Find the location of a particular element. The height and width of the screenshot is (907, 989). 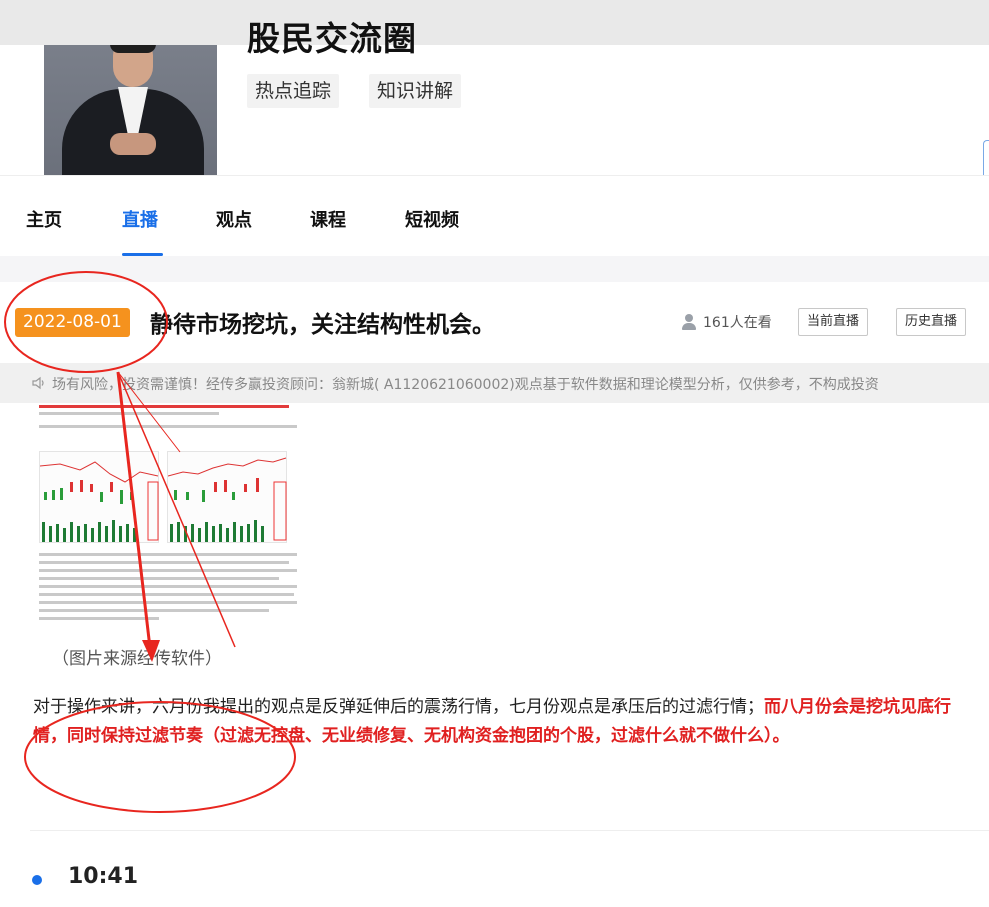

post-image is located at coordinates (169, 514).